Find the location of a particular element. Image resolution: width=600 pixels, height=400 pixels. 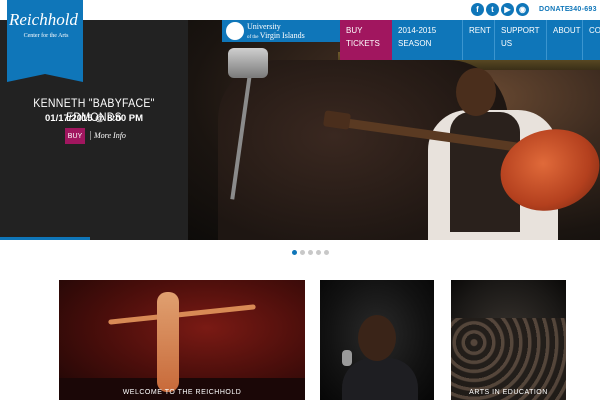

performance-date: 01/17/2015 @ 8:00 PM is located at coordinates (94, 118).